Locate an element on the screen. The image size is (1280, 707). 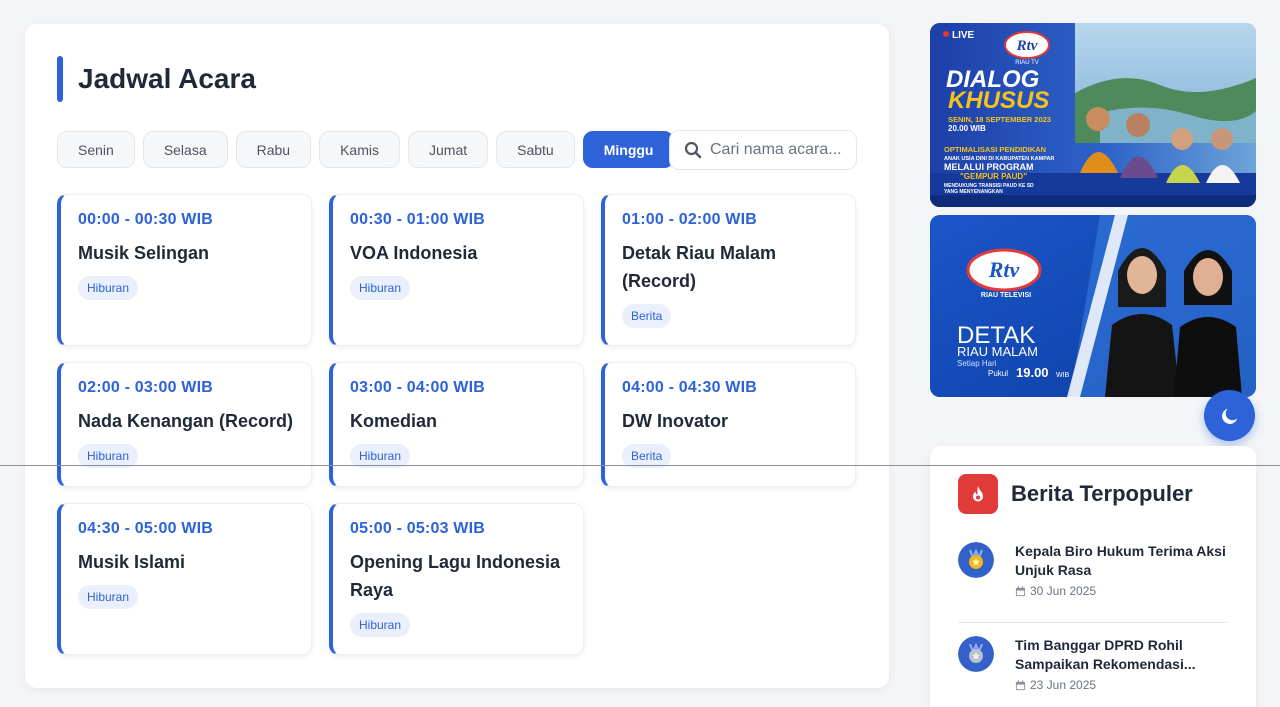
program-card: 04:30 - 05:00 WIB Musik Islami Hiburan is located at coordinates (184, 579).